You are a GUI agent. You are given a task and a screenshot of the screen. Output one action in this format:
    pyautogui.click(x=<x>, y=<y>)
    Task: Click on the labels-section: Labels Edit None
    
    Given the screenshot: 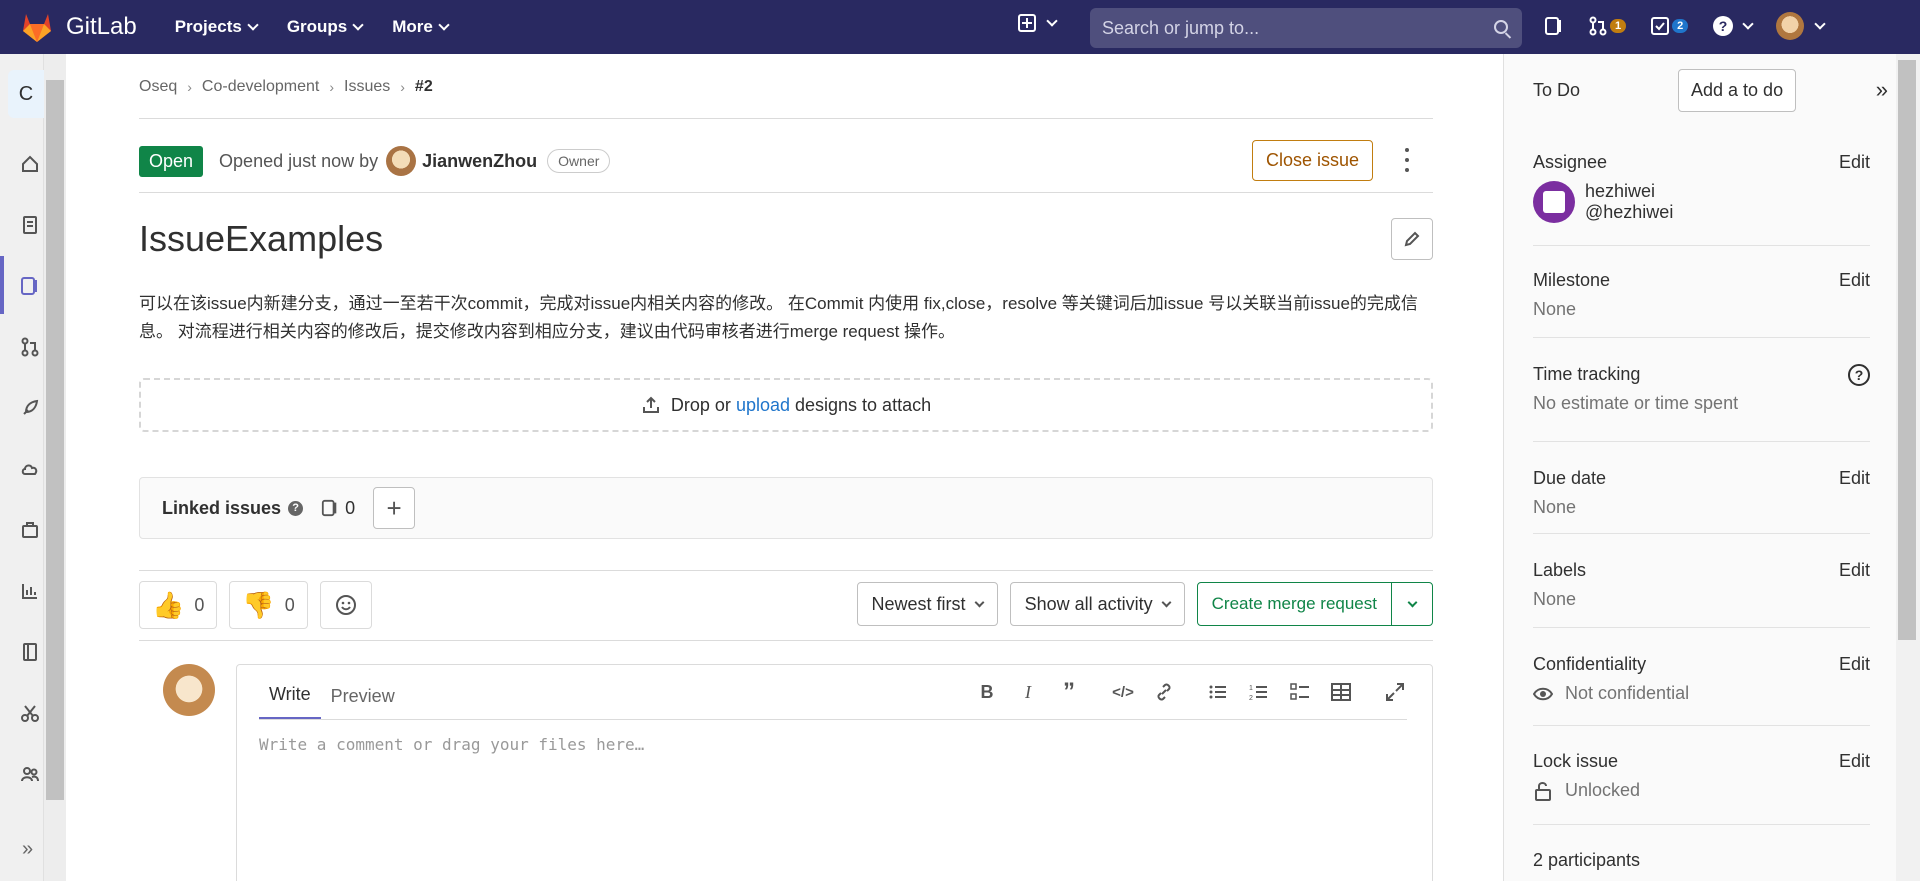 What is the action you would take?
    pyautogui.click(x=1701, y=594)
    